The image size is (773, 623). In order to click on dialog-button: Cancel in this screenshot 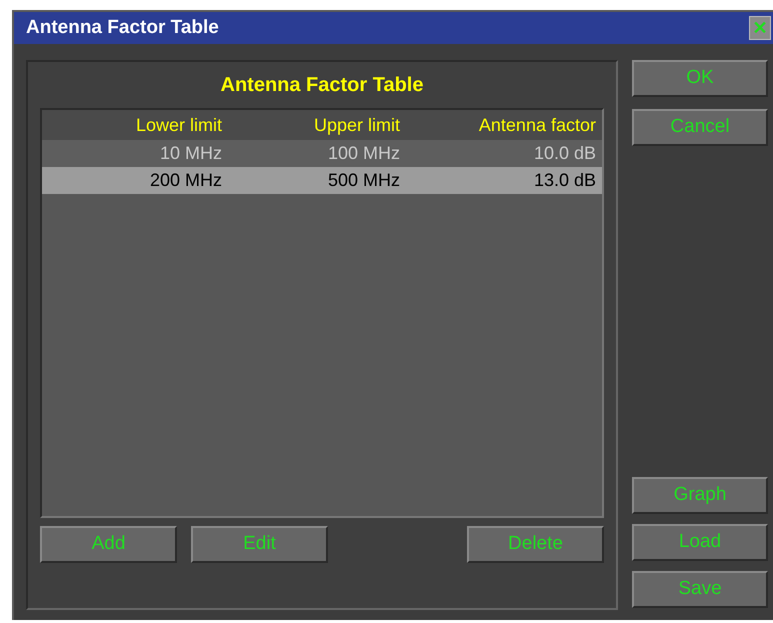, I will do `click(700, 127)`.